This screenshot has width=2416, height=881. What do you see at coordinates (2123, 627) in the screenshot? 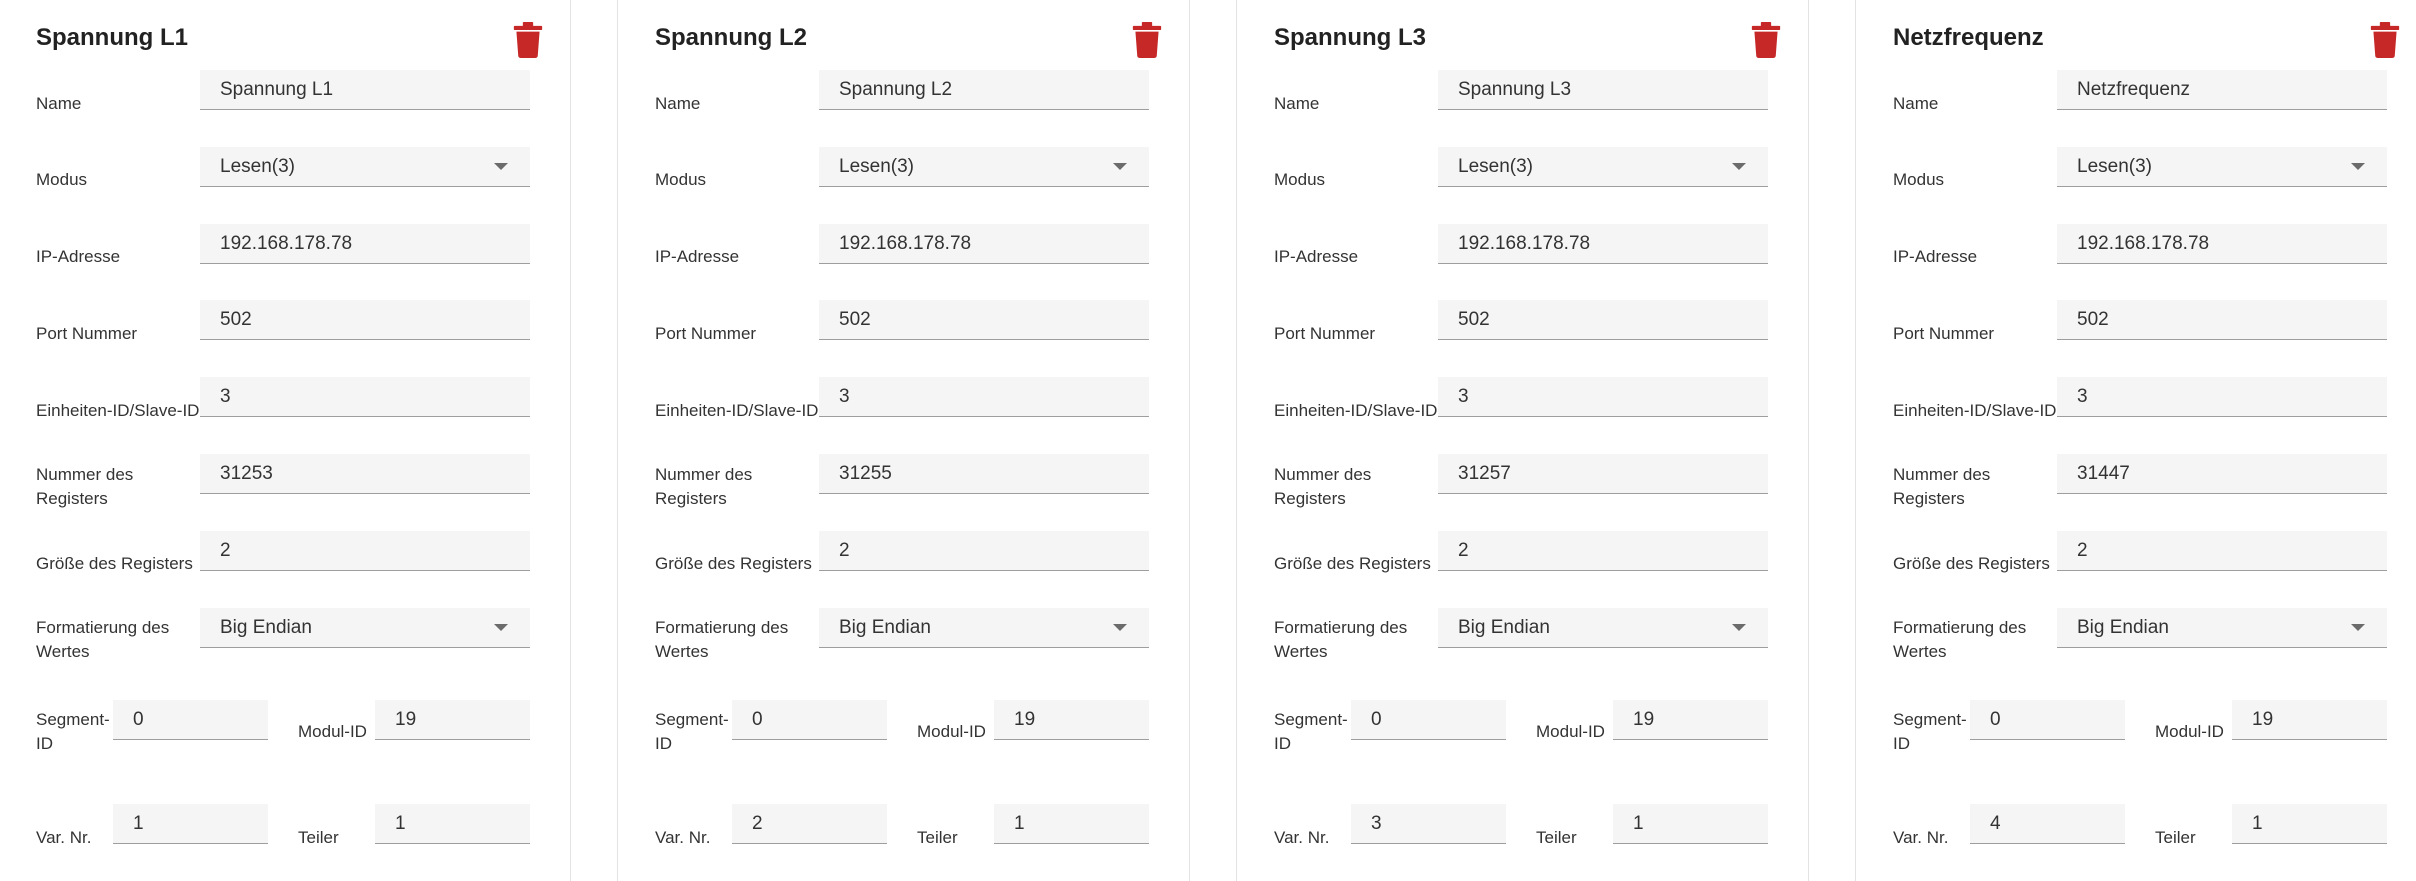
I see `format-value: Big Endian` at bounding box center [2123, 627].